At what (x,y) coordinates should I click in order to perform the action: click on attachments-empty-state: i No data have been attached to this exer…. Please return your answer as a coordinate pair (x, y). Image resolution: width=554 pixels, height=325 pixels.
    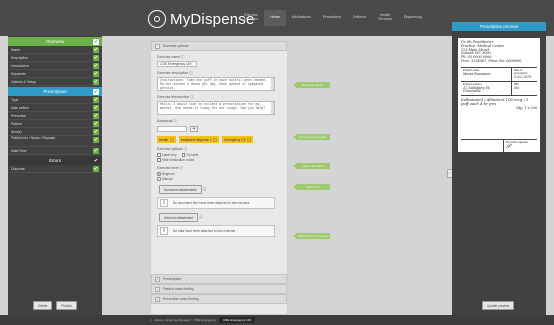
    Looking at the image, I should click on (216, 231).